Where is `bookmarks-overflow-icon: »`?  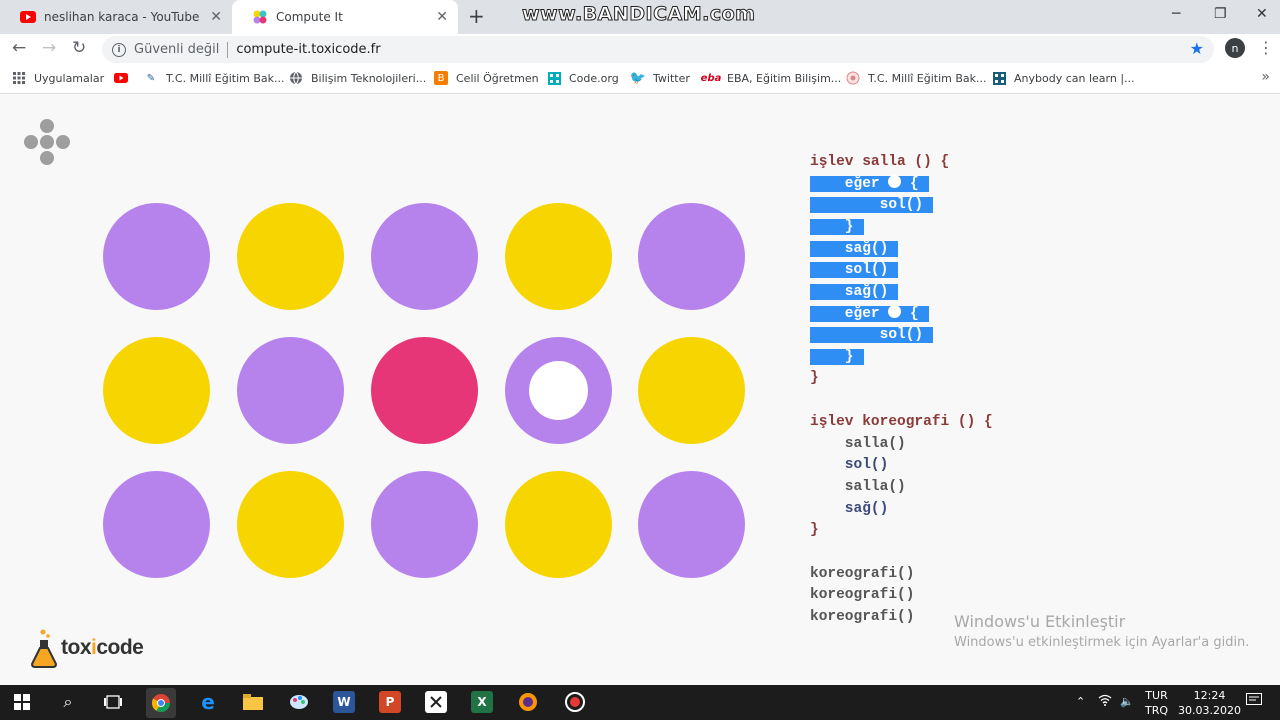 bookmarks-overflow-icon: » is located at coordinates (1265, 77).